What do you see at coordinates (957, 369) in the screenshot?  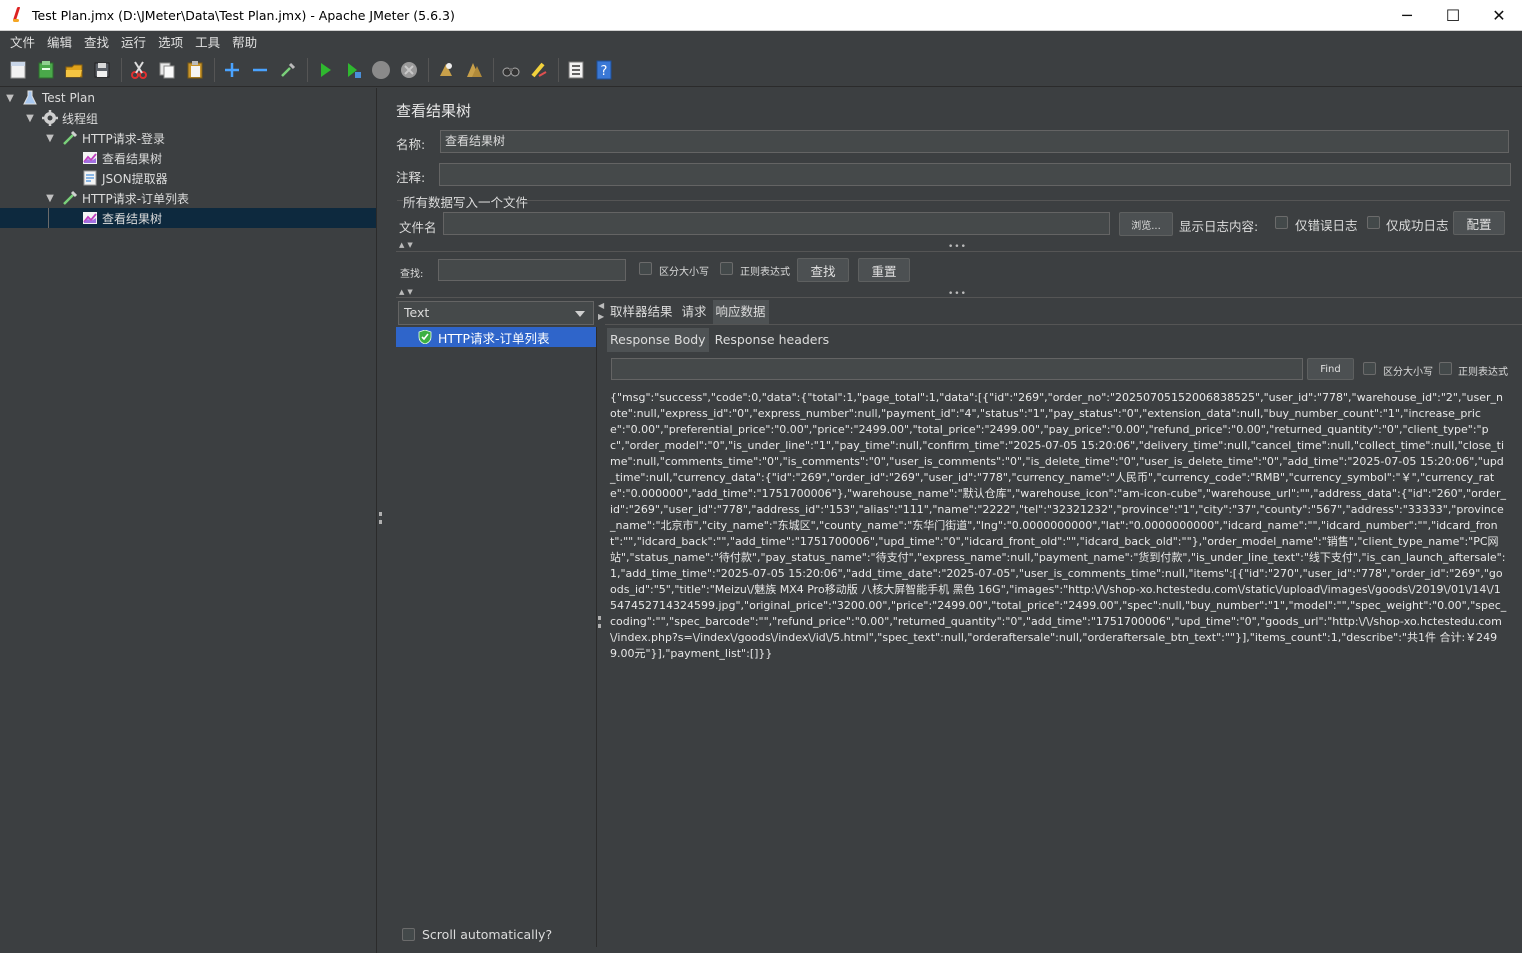 I see `response-find-input` at bounding box center [957, 369].